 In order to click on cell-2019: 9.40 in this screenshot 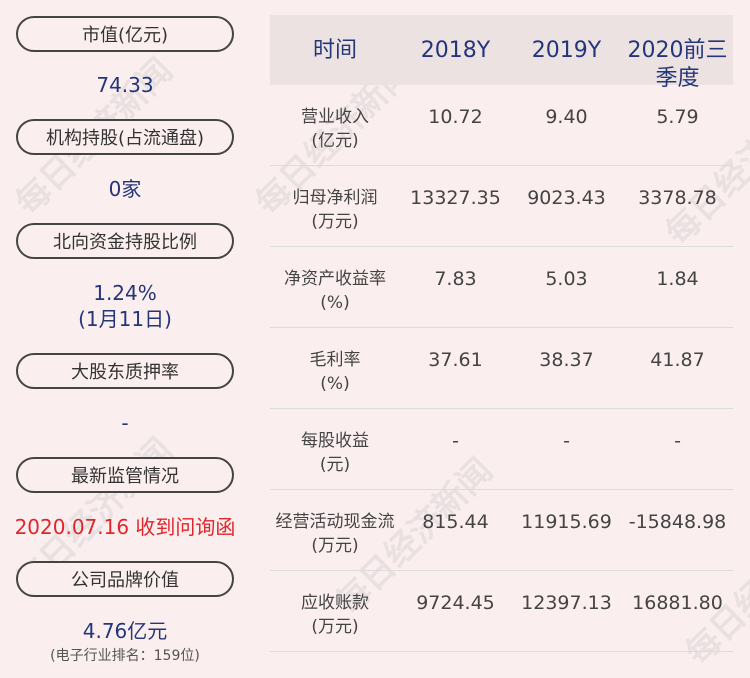, I will do `click(566, 117)`.